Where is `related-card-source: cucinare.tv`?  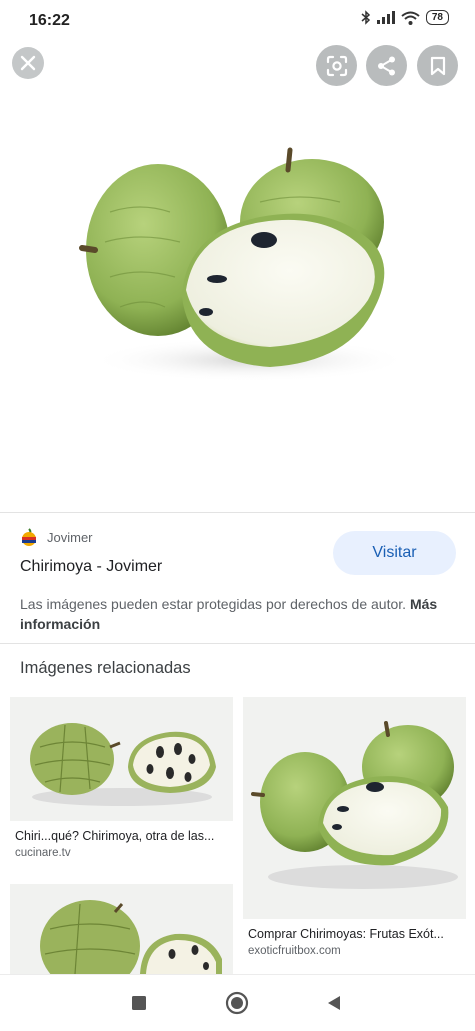
related-card-source: cucinare.tv is located at coordinates (43, 853).